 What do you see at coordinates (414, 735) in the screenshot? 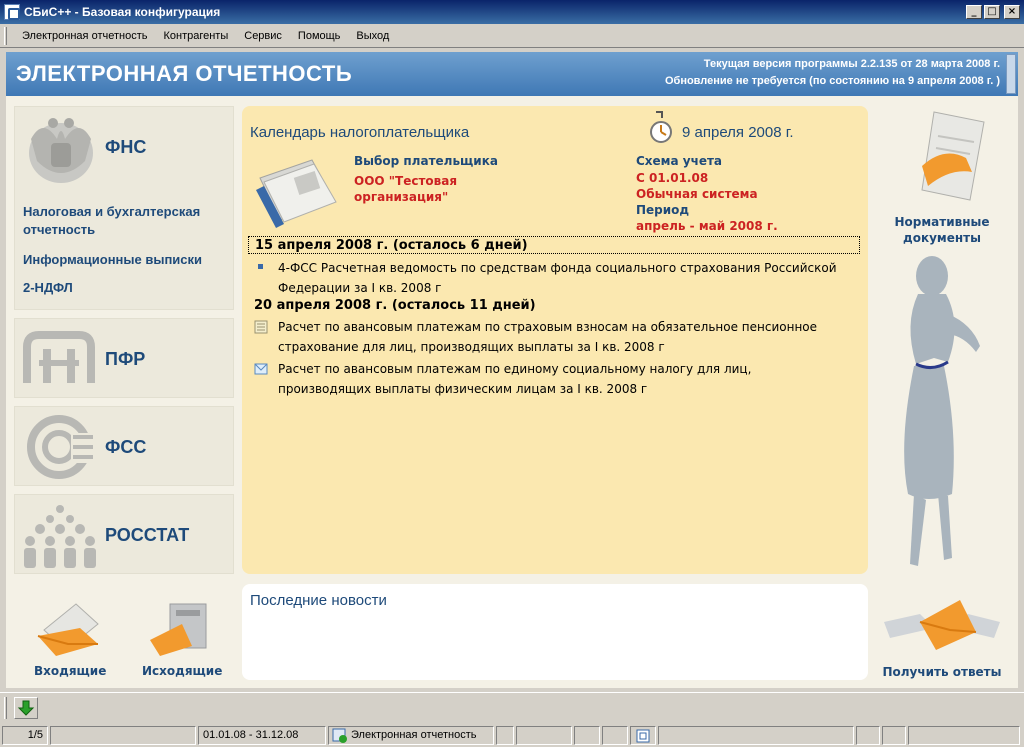
I see `status-section-label: Электронная отчетность` at bounding box center [414, 735].